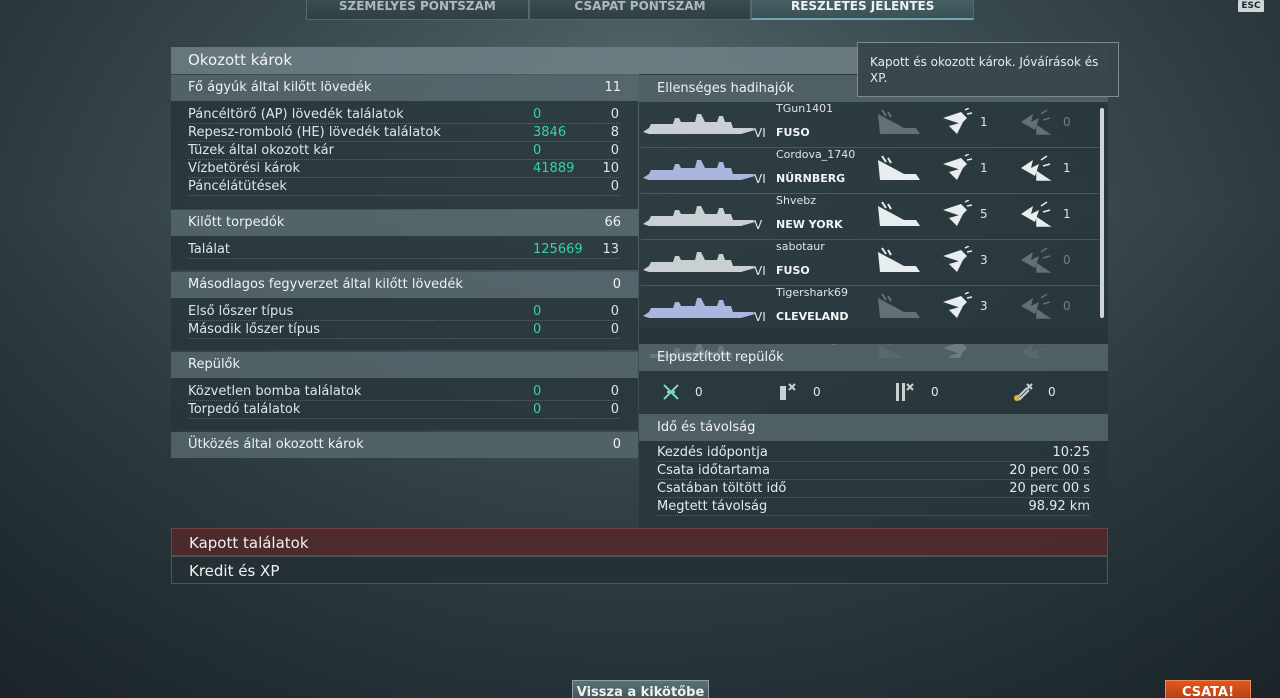 The width and height of the screenshot is (1280, 698). What do you see at coordinates (404, 365) in the screenshot?
I see `aircraft-header: Repülők` at bounding box center [404, 365].